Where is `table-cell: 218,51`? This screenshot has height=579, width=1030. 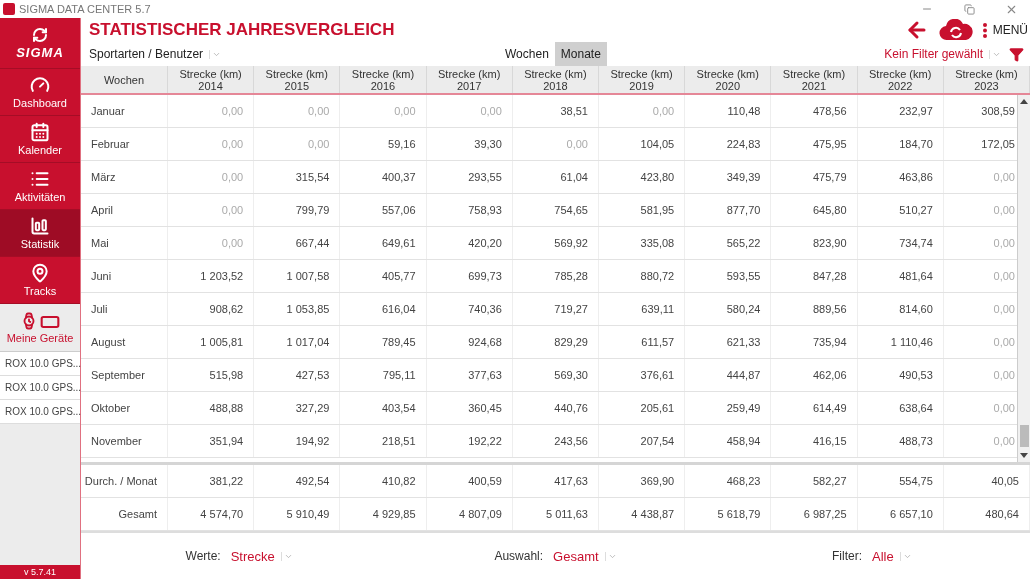 table-cell: 218,51 is located at coordinates (383, 441).